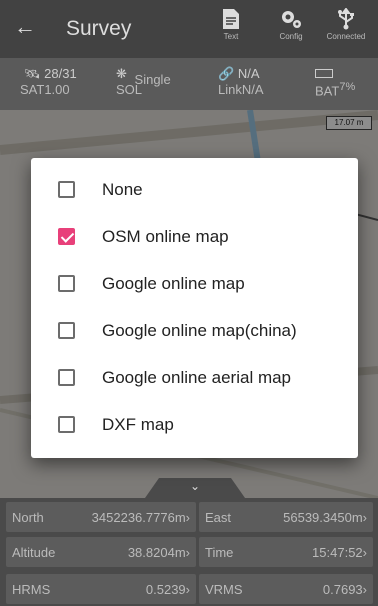 The height and width of the screenshot is (606, 378). What do you see at coordinates (45, 89) in the screenshot?
I see `sat-label: SAT1.00` at bounding box center [45, 89].